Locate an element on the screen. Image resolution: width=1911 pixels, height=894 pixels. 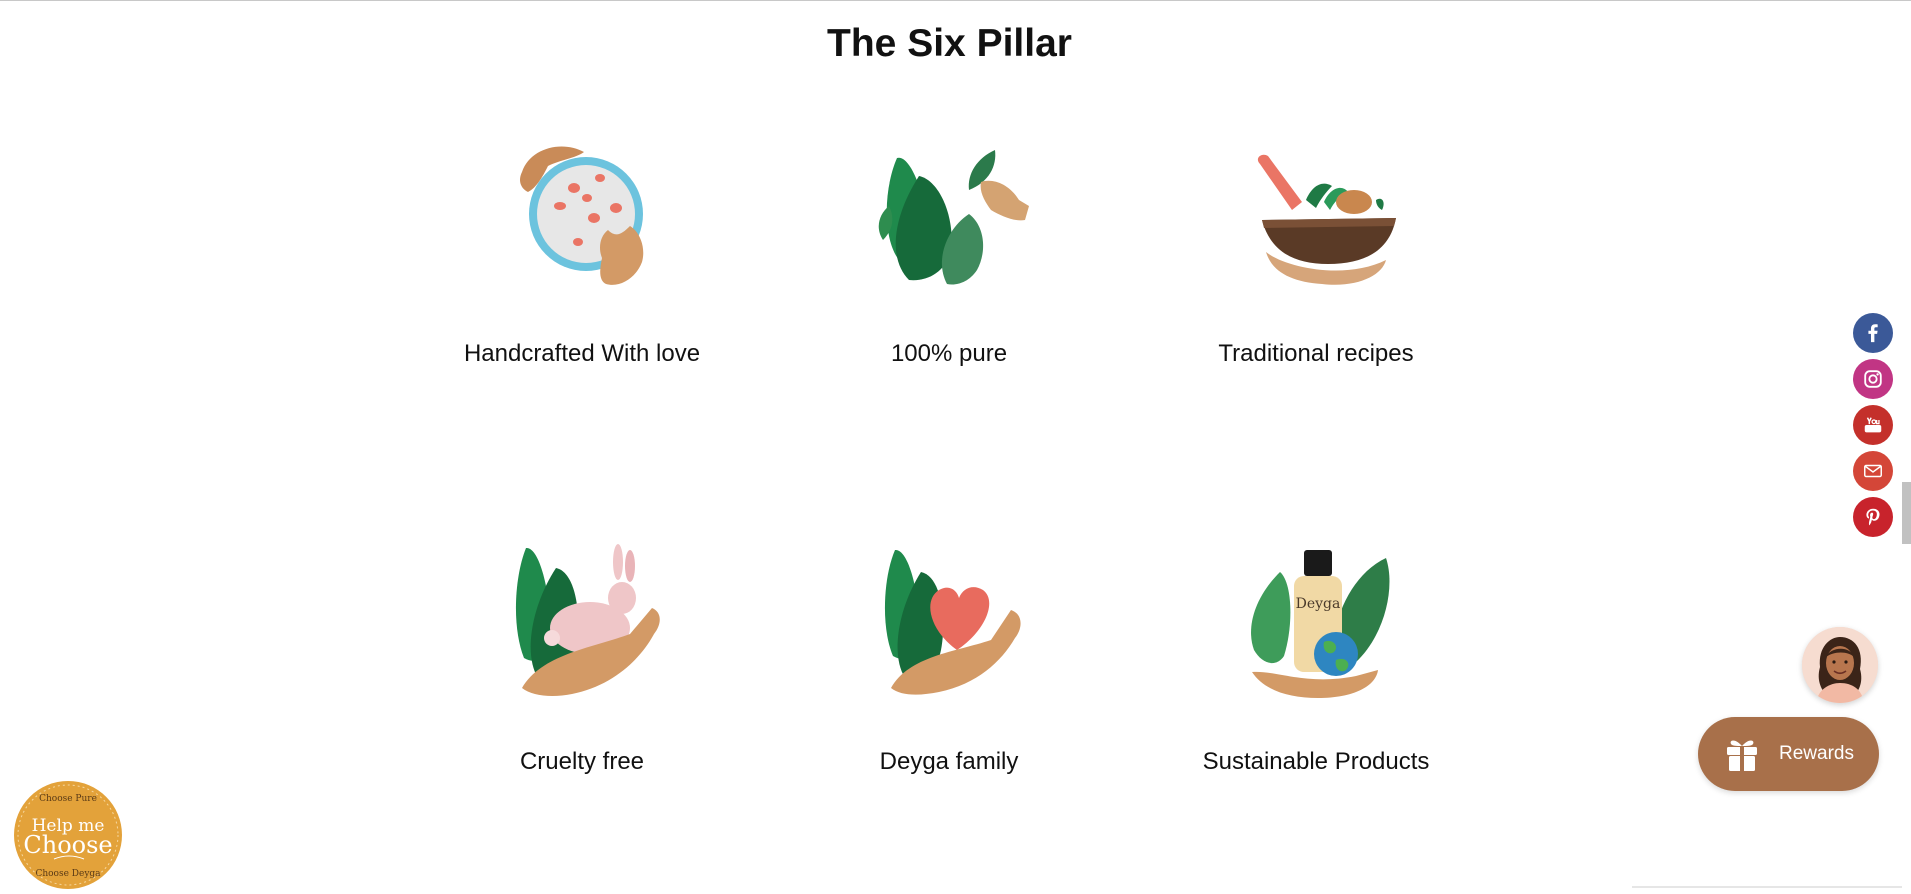
email-button is located at coordinates (1873, 471).